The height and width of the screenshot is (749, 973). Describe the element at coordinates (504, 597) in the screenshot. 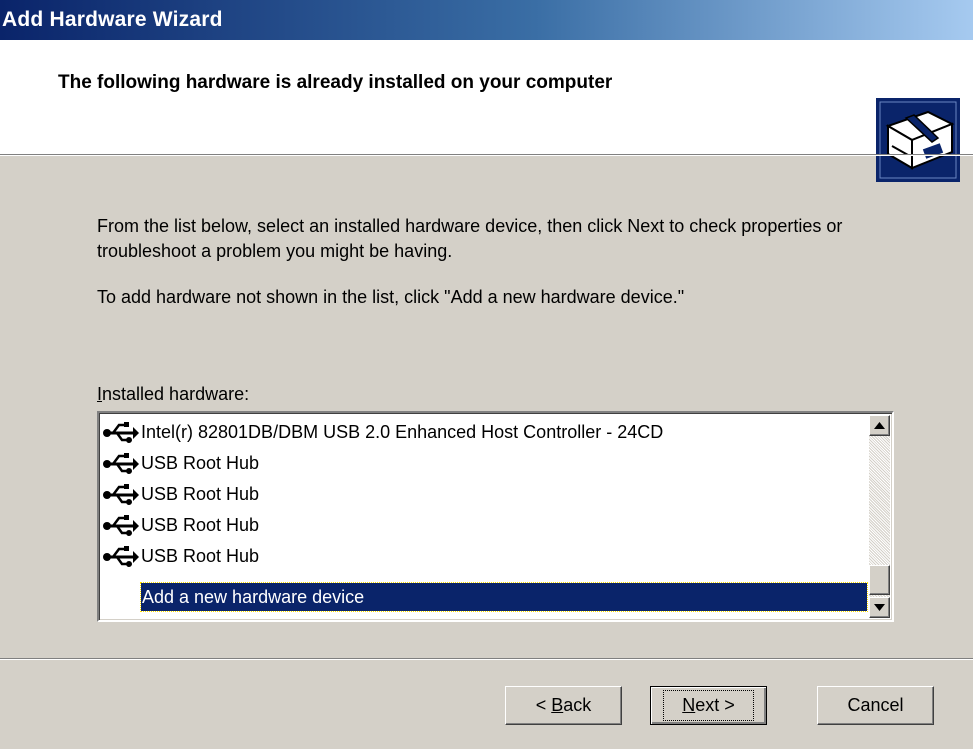

I see `add-new-hardware-item: Add a new hardware device` at that location.